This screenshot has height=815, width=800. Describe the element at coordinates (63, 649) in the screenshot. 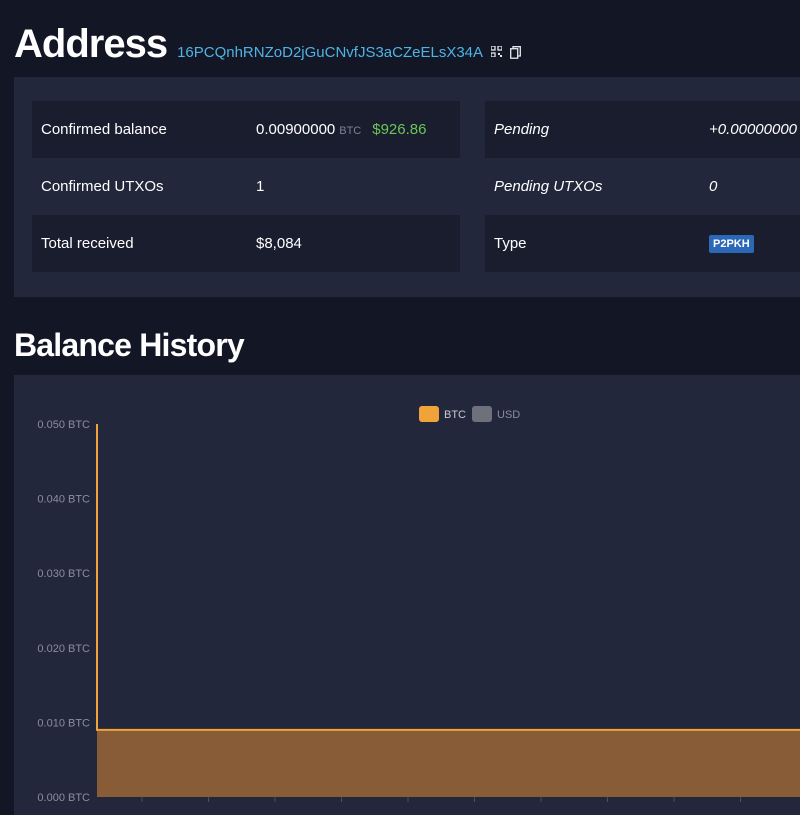

I see `y-tick-label: 0.020 BTC` at that location.